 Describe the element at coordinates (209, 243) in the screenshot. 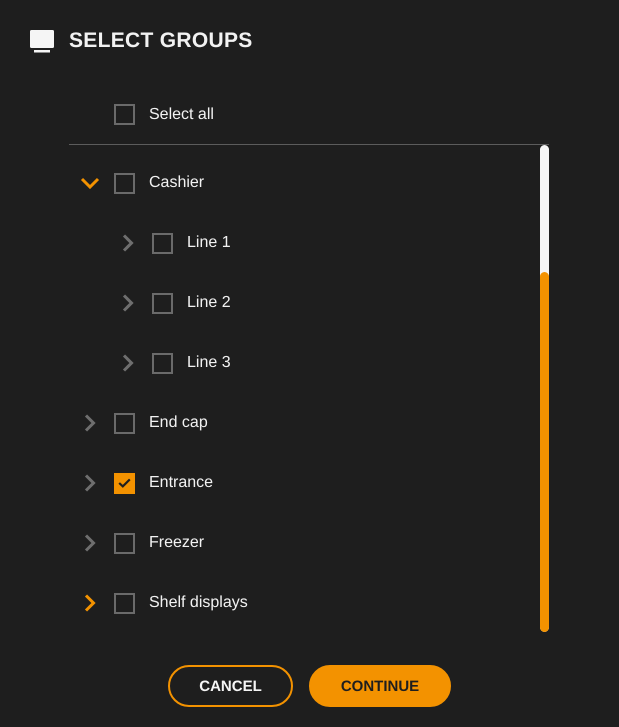

I see `group-label: Line 1` at that location.